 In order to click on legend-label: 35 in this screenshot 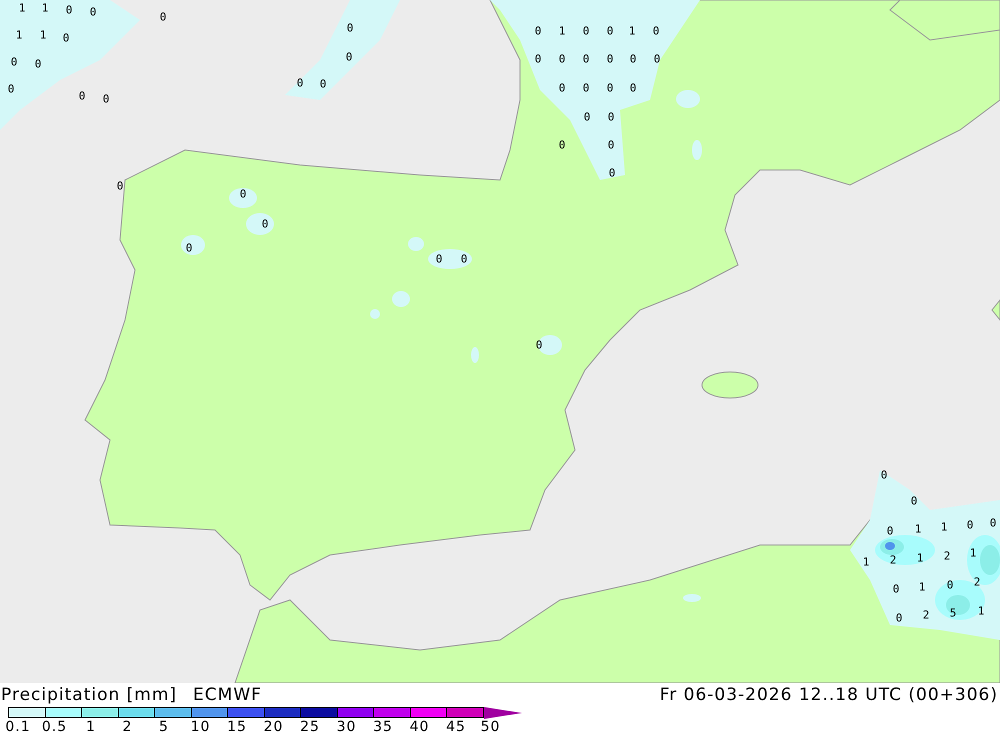, I will do `click(383, 726)`.